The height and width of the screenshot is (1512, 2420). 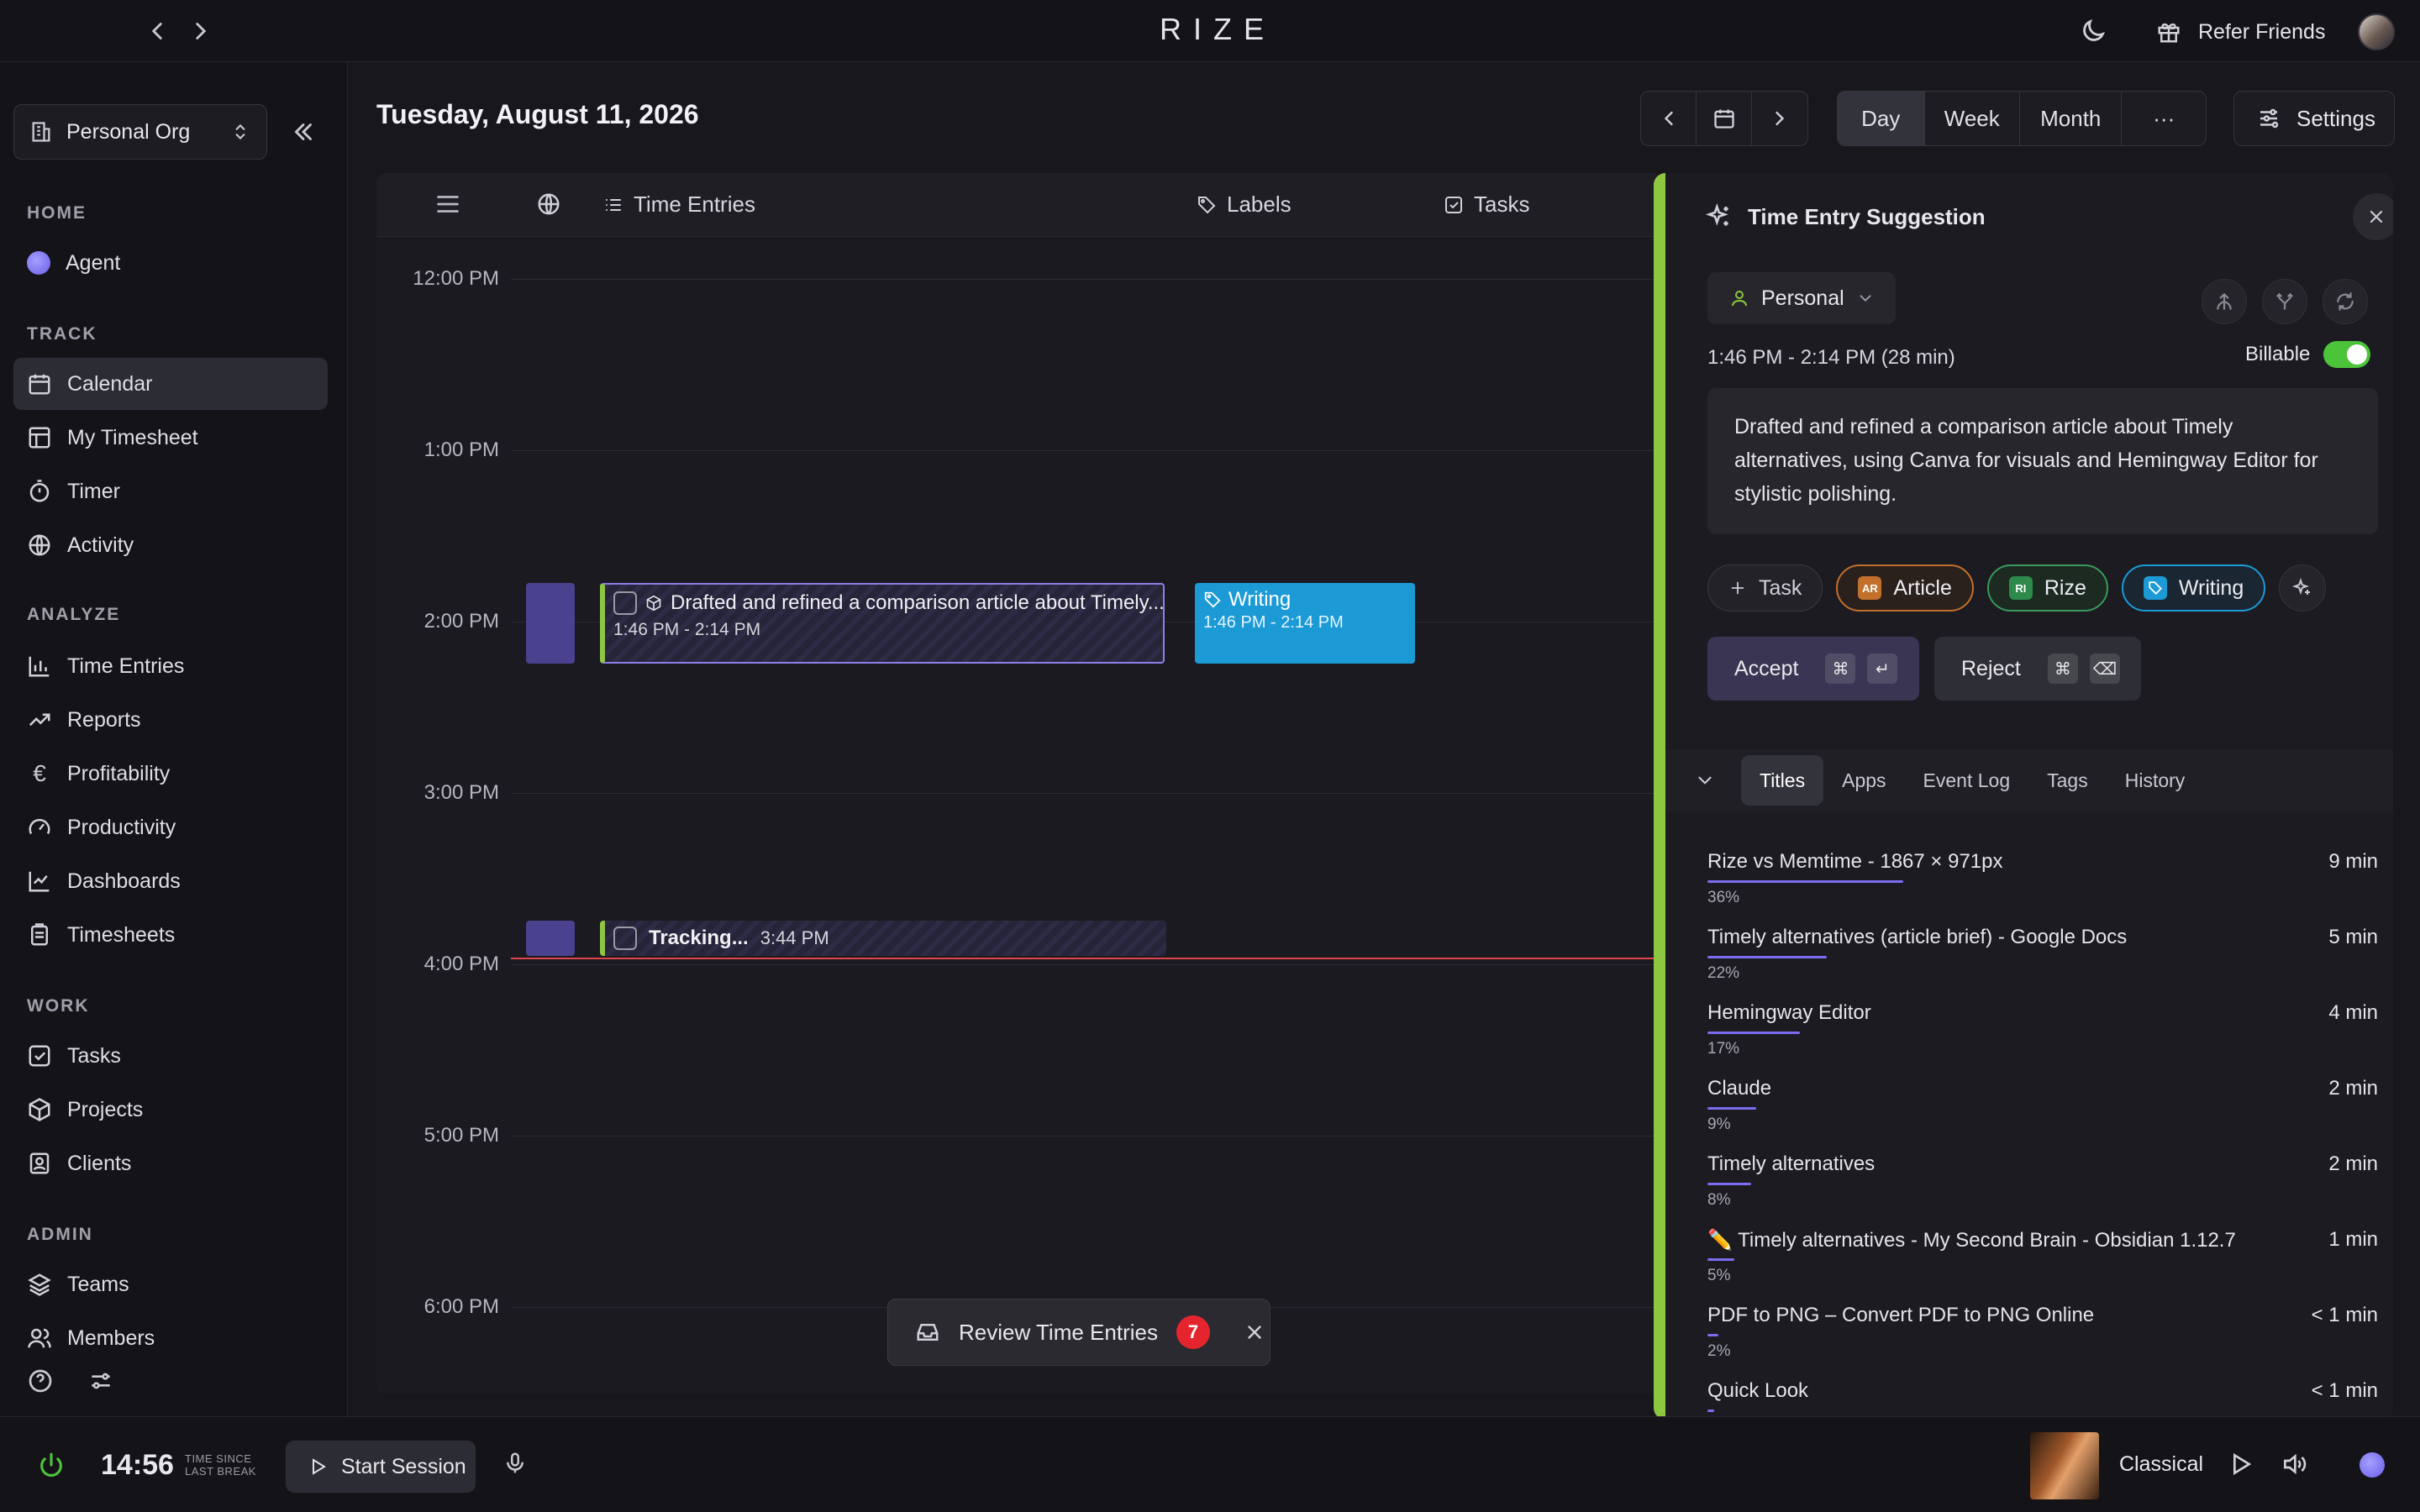 What do you see at coordinates (2373, 216) in the screenshot?
I see `close-panel-button` at bounding box center [2373, 216].